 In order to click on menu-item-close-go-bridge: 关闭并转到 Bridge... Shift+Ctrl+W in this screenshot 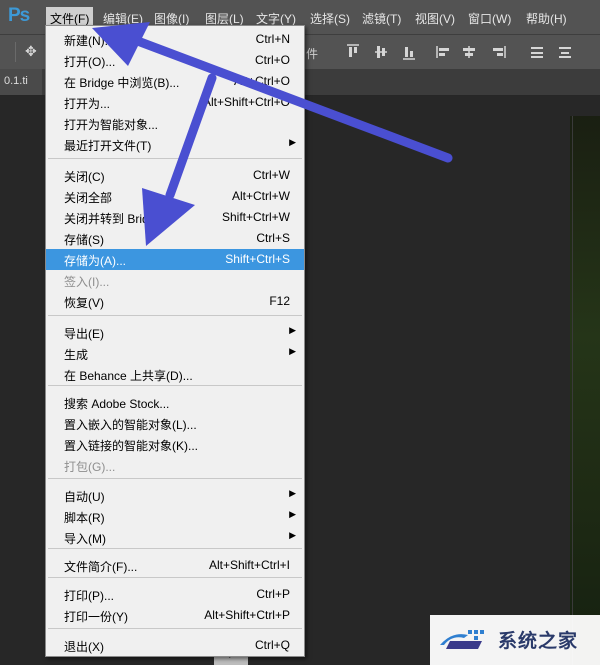, I will do `click(175, 217)`.